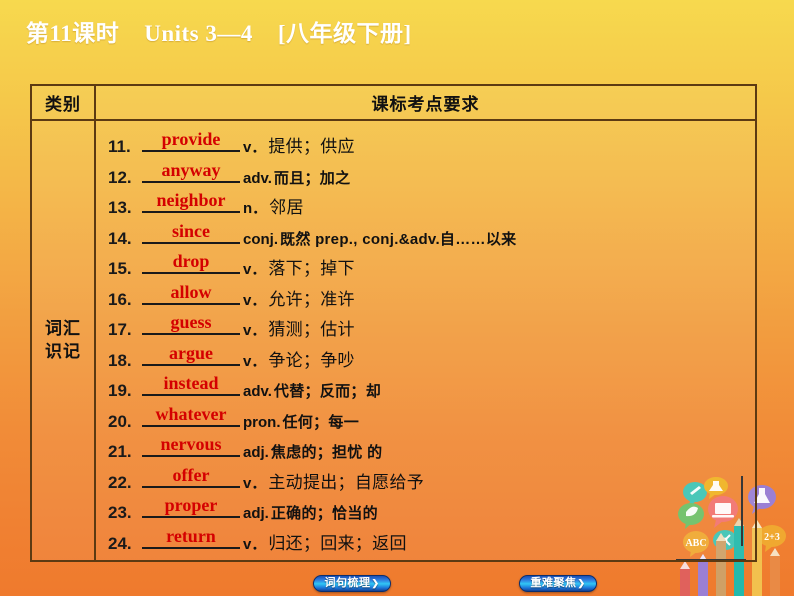 Image resolution: width=794 pixels, height=596 pixels. I want to click on vocabulary-blank-slot: offer, so click(191, 476).